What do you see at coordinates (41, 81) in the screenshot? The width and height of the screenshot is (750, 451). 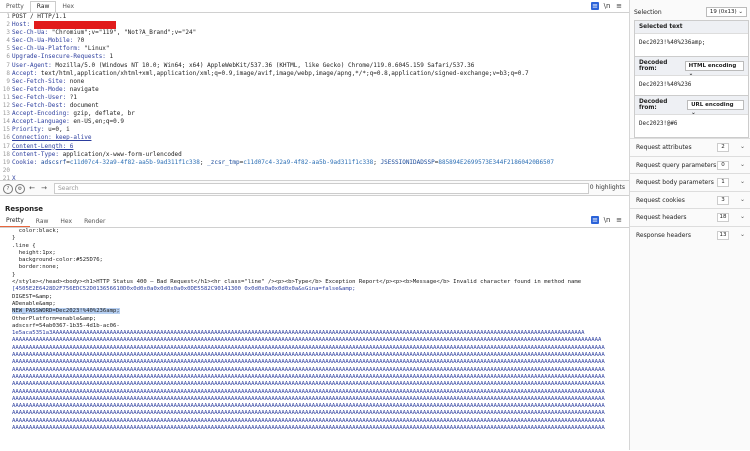 I see `request-text: Sec-Fetch-Site:` at bounding box center [41, 81].